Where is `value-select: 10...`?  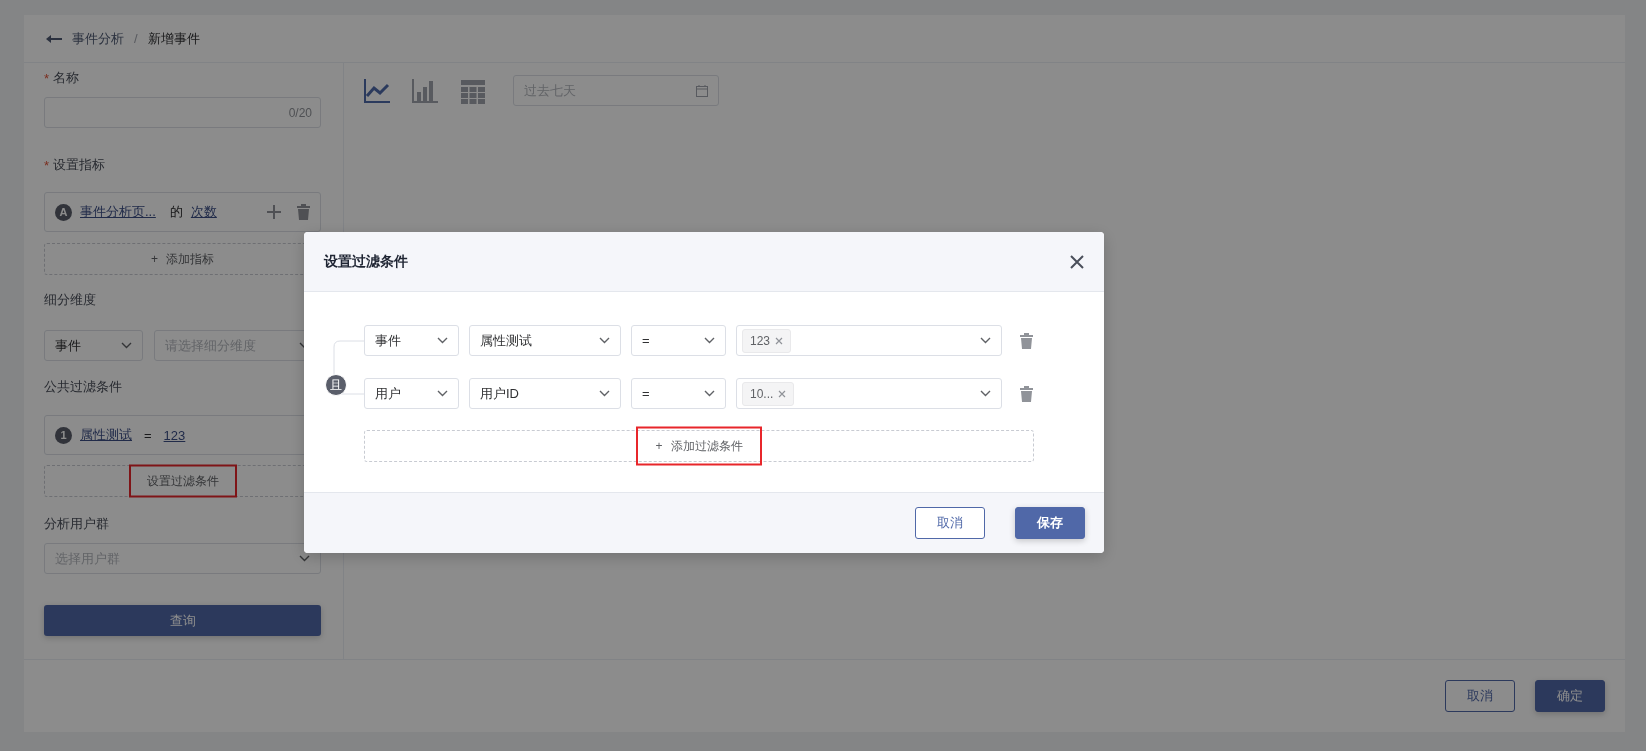
value-select: 10... is located at coordinates (869, 393).